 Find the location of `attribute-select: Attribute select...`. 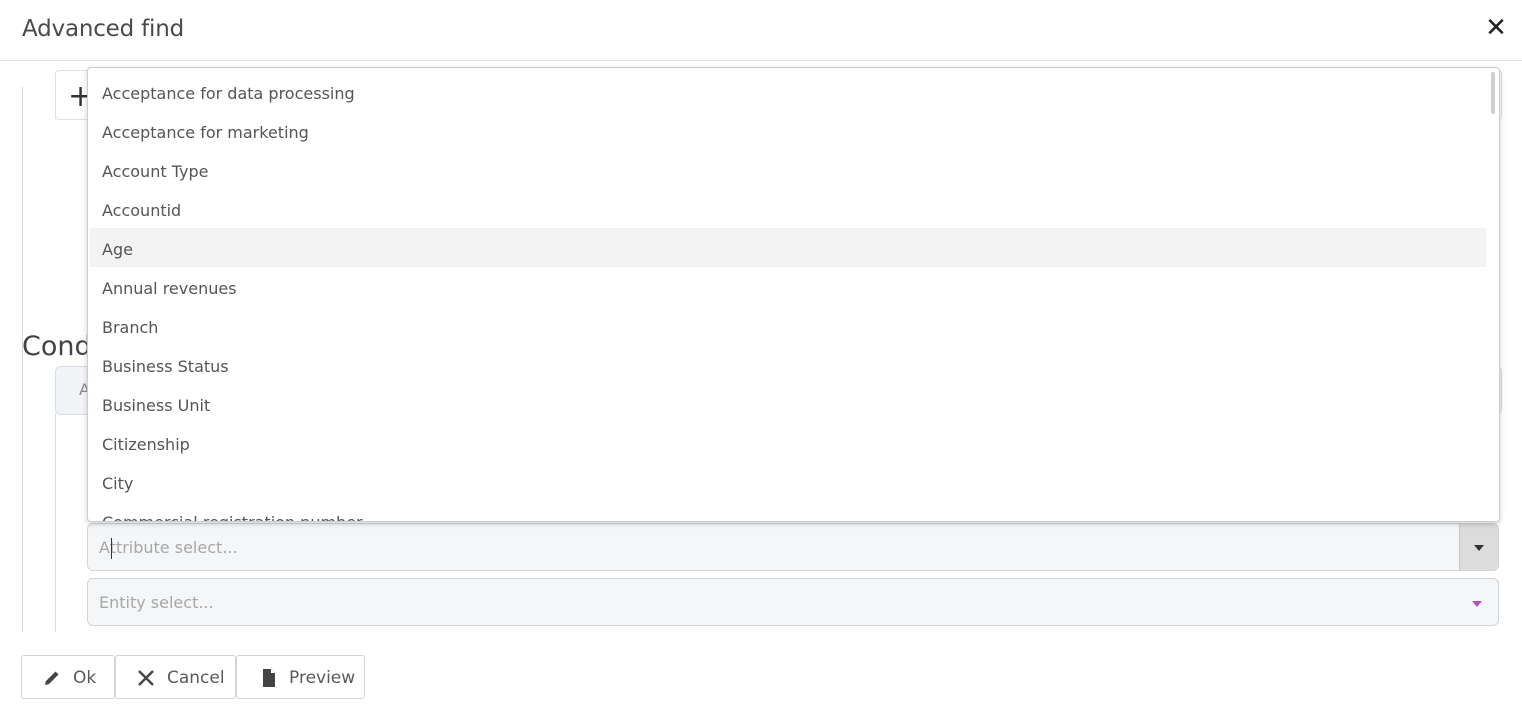

attribute-select: Attribute select... is located at coordinates (793, 547).